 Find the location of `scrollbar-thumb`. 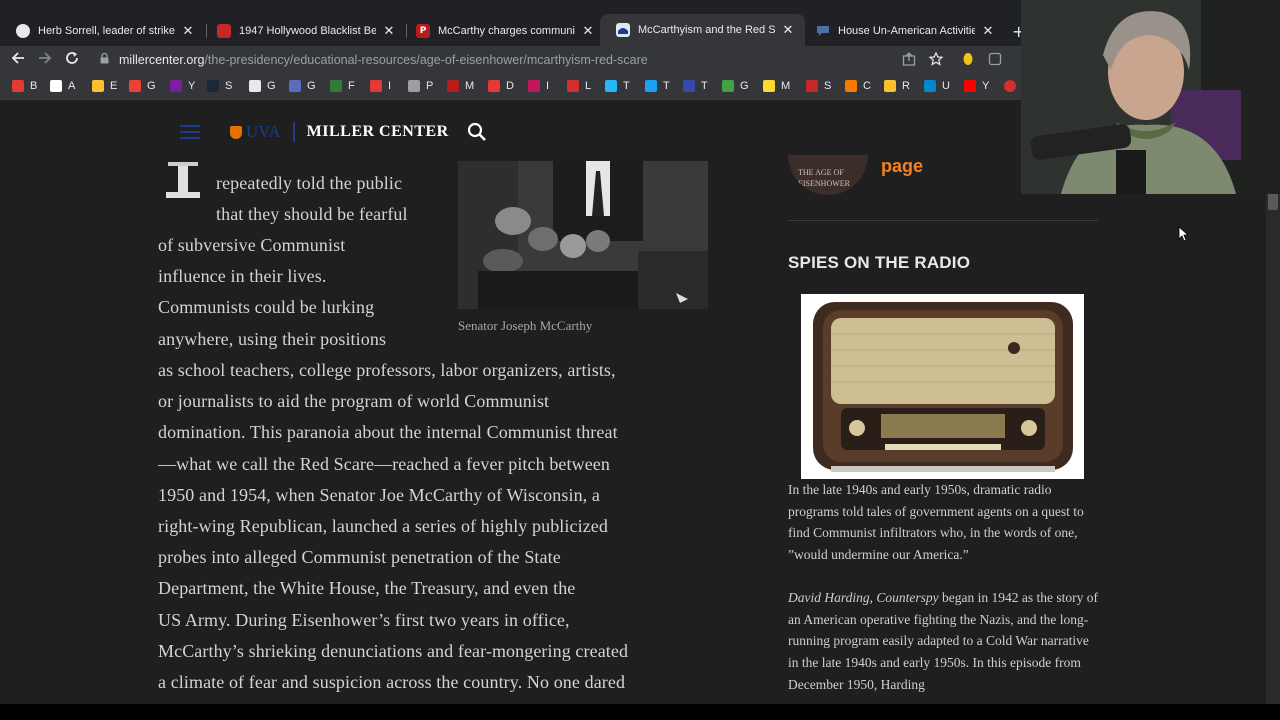

scrollbar-thumb is located at coordinates (1273, 201).